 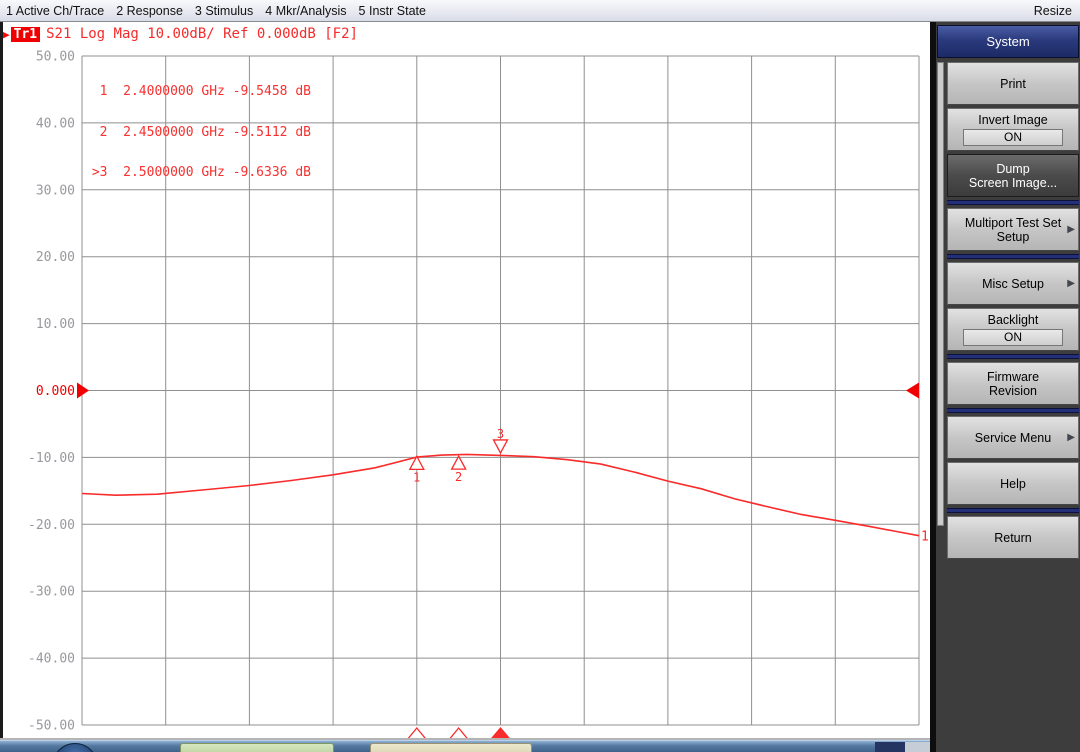 I want to click on svg-text: -20.00, so click(x=51, y=525).